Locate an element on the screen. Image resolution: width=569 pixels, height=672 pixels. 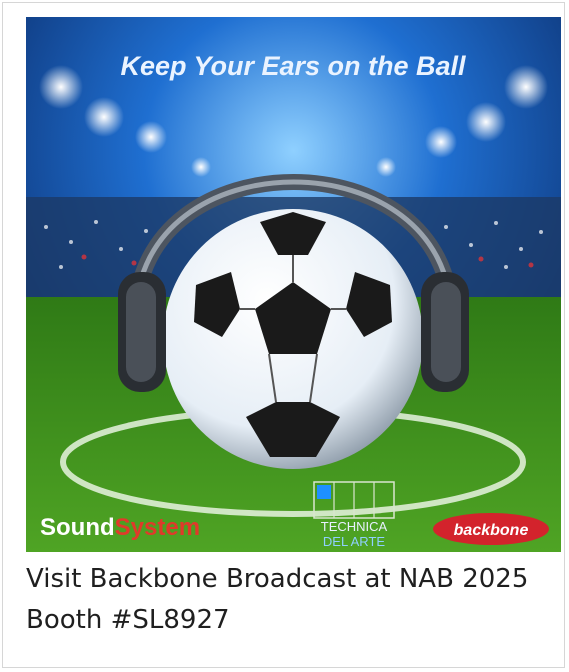
ad-headline: Keep Your Ears on the Ball is located at coordinates (293, 66).